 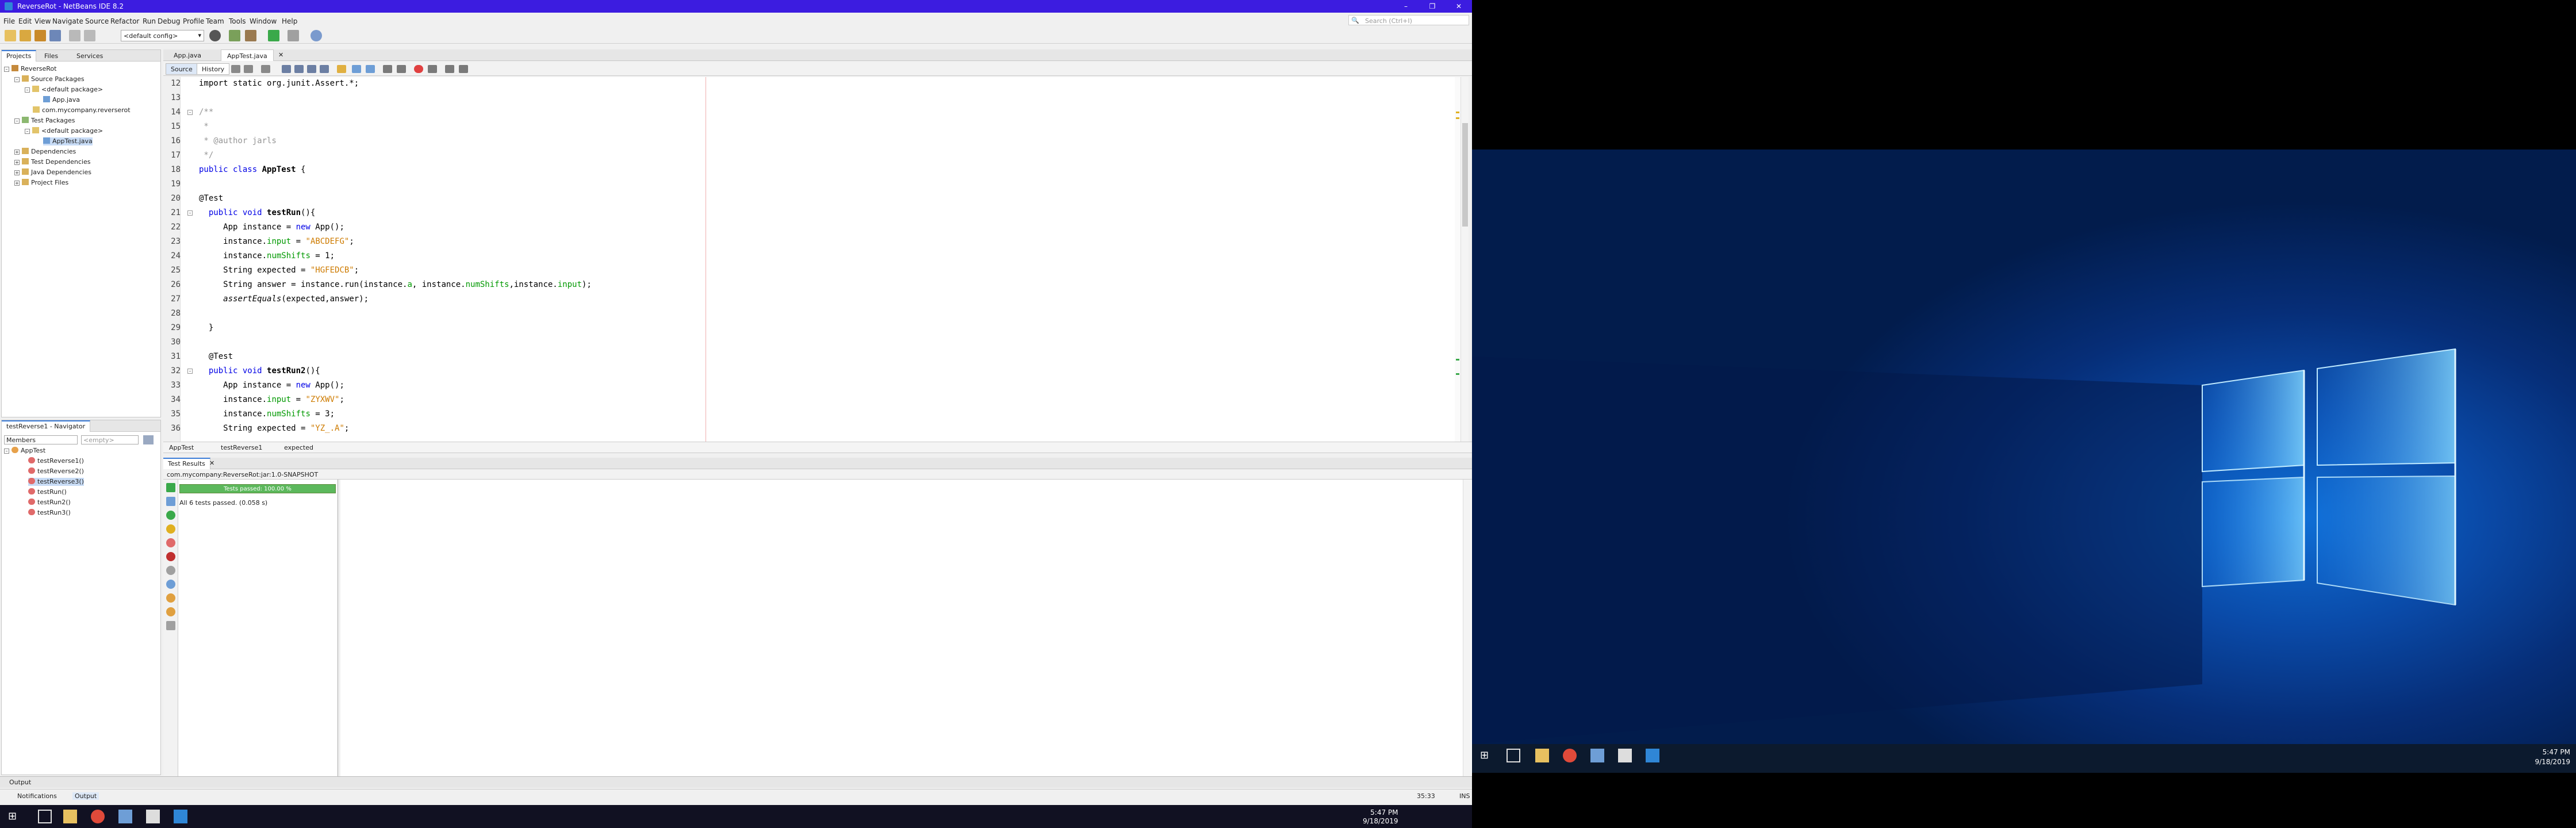 I want to click on tree-item-source-packages: – Source Packages, so click(x=49, y=79).